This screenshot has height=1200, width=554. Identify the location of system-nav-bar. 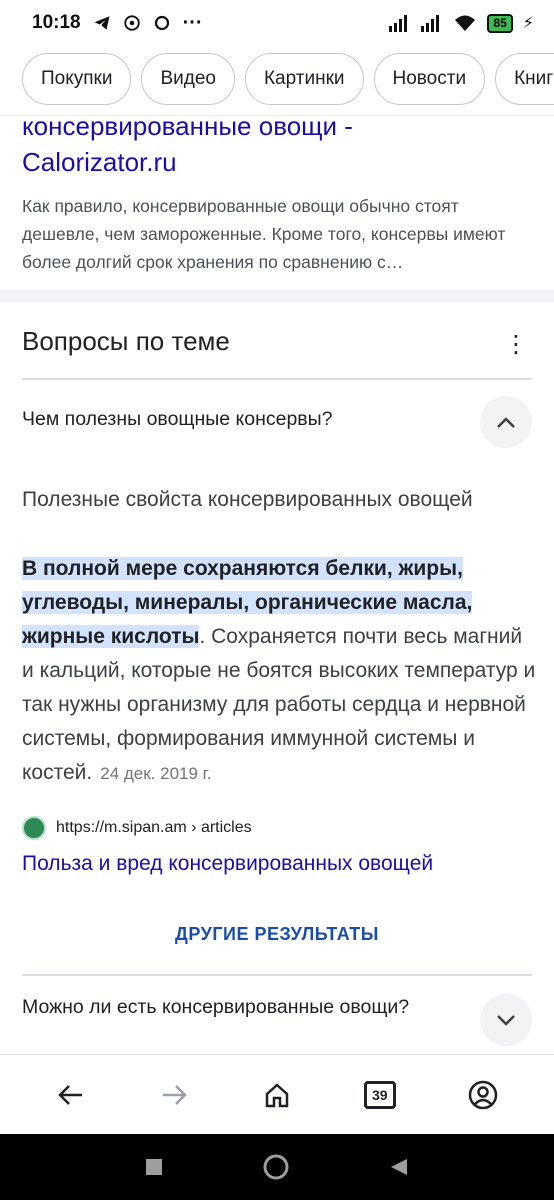
(277, 1167).